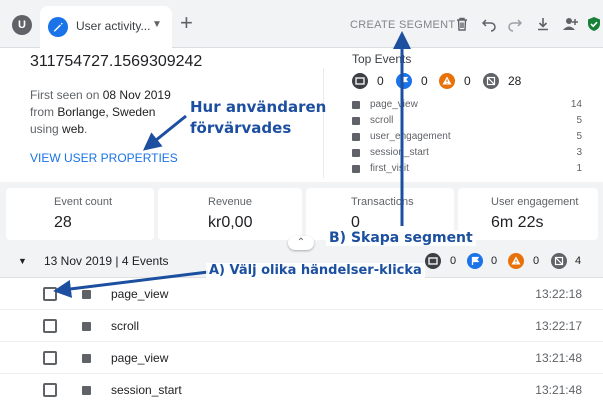 This screenshot has width=603, height=401. What do you see at coordinates (576, 104) in the screenshot?
I see `top-event-count: 14` at bounding box center [576, 104].